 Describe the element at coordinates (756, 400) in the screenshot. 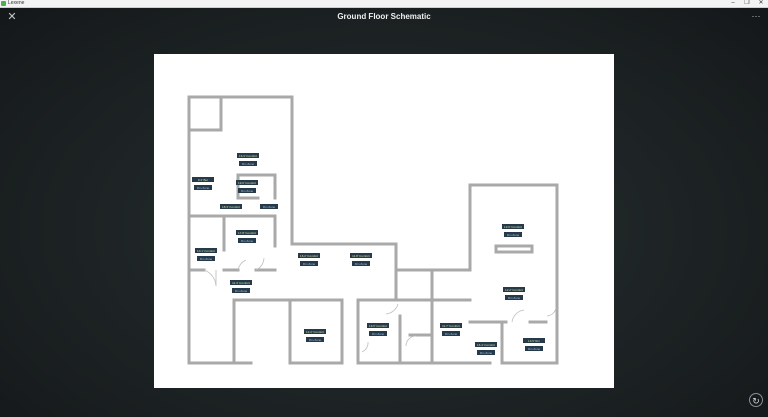

I see `refresh-icon: ↻` at that location.